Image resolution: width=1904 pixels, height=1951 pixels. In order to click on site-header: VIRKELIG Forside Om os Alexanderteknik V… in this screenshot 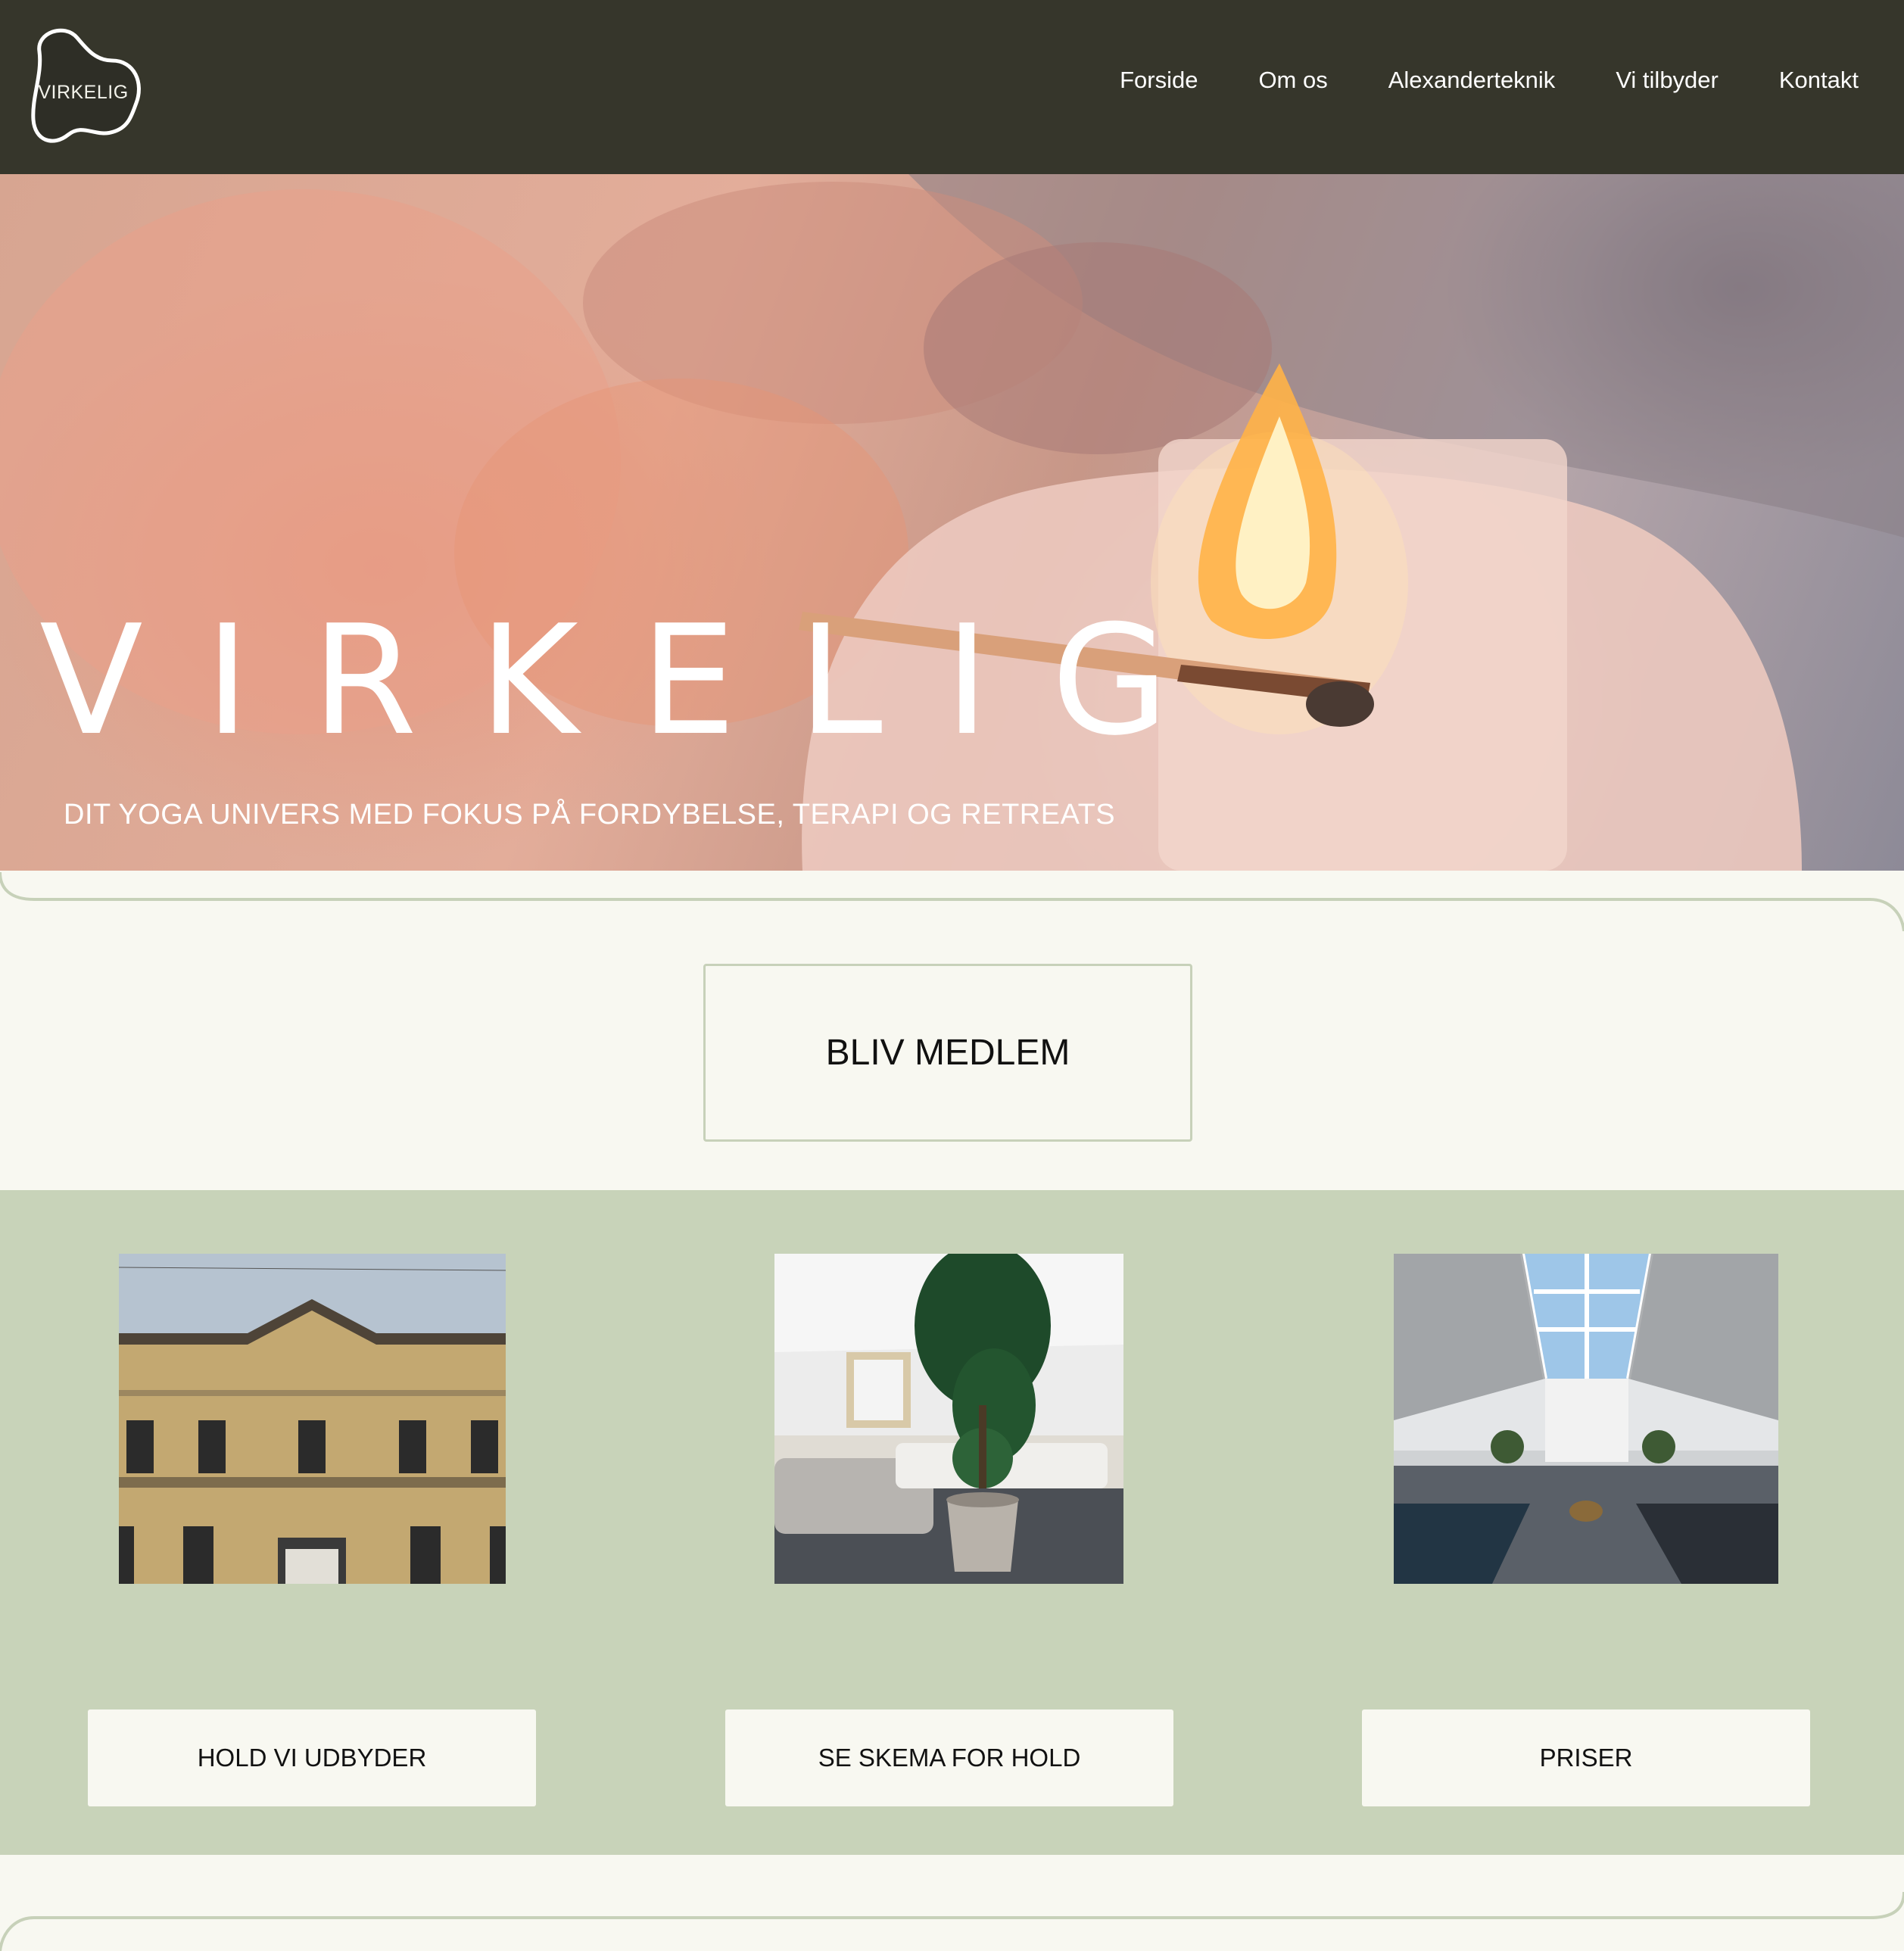, I will do `click(952, 87)`.